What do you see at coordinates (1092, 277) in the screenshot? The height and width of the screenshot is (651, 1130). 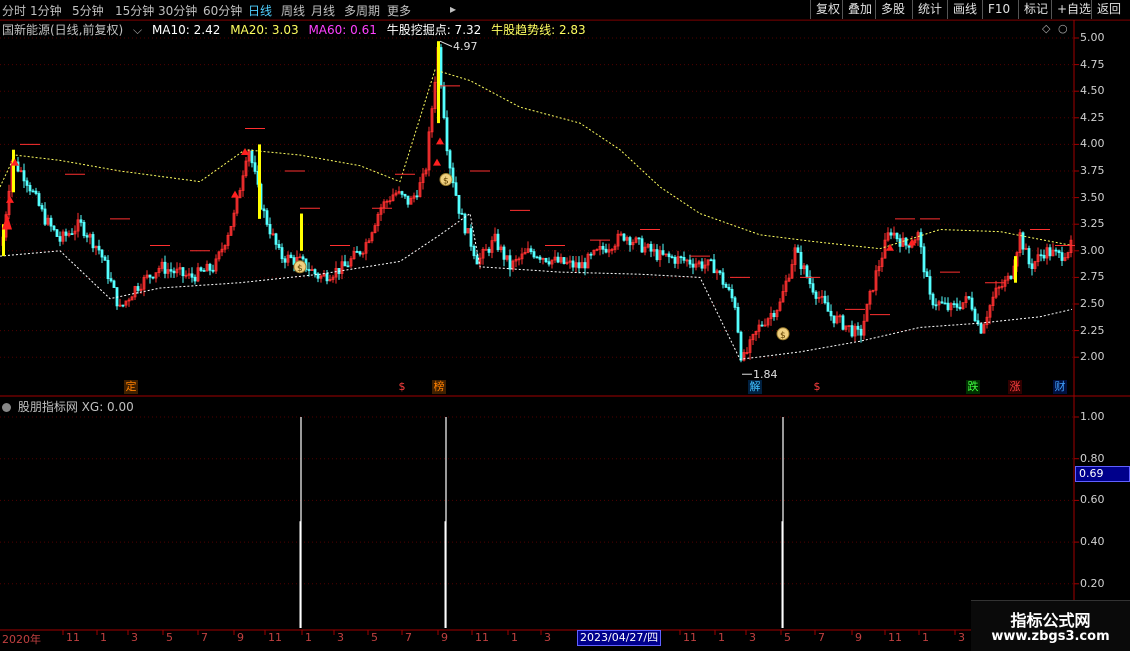 I see `price-tick-label: 2.75` at bounding box center [1092, 277].